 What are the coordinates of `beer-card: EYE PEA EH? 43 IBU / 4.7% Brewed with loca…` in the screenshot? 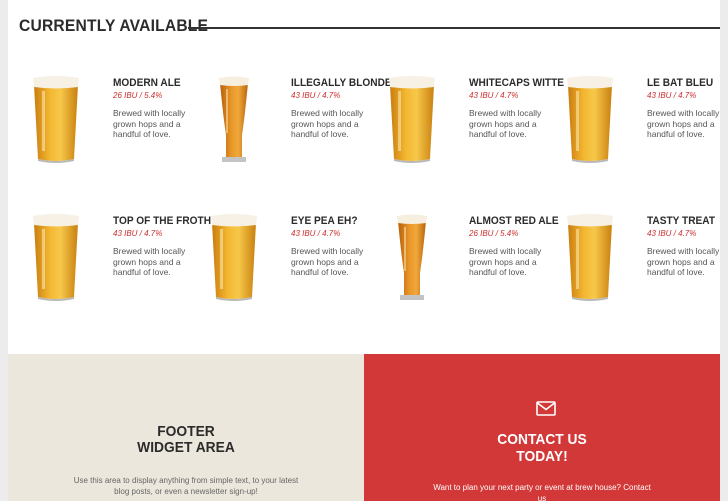 It's located at (293, 263).